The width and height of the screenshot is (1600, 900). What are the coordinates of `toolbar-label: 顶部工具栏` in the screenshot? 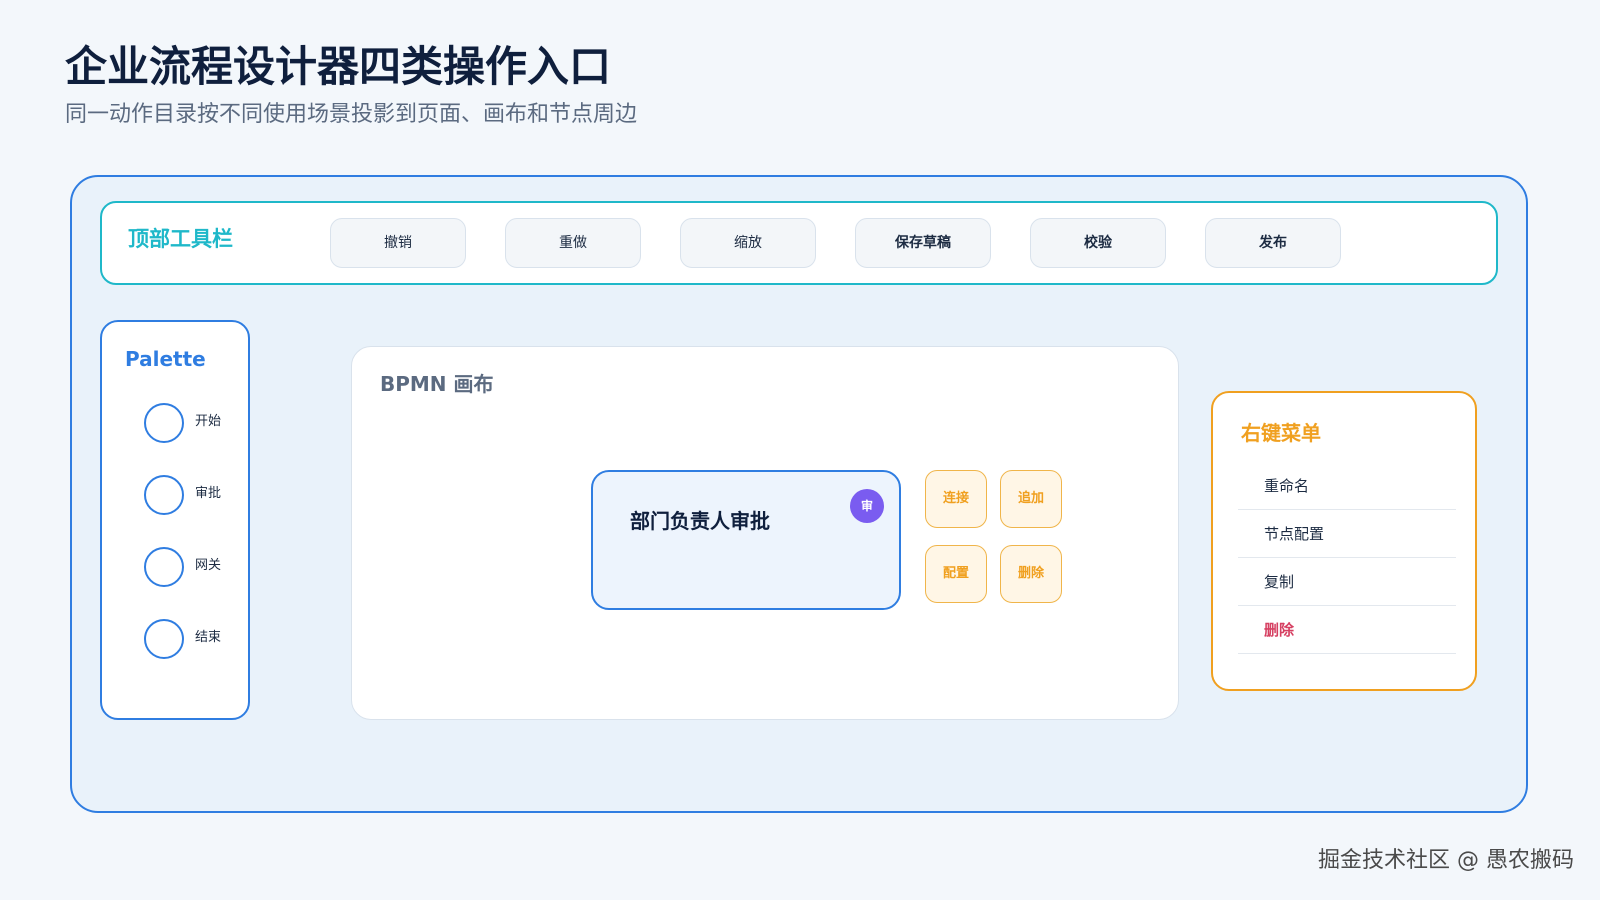 It's located at (180, 239).